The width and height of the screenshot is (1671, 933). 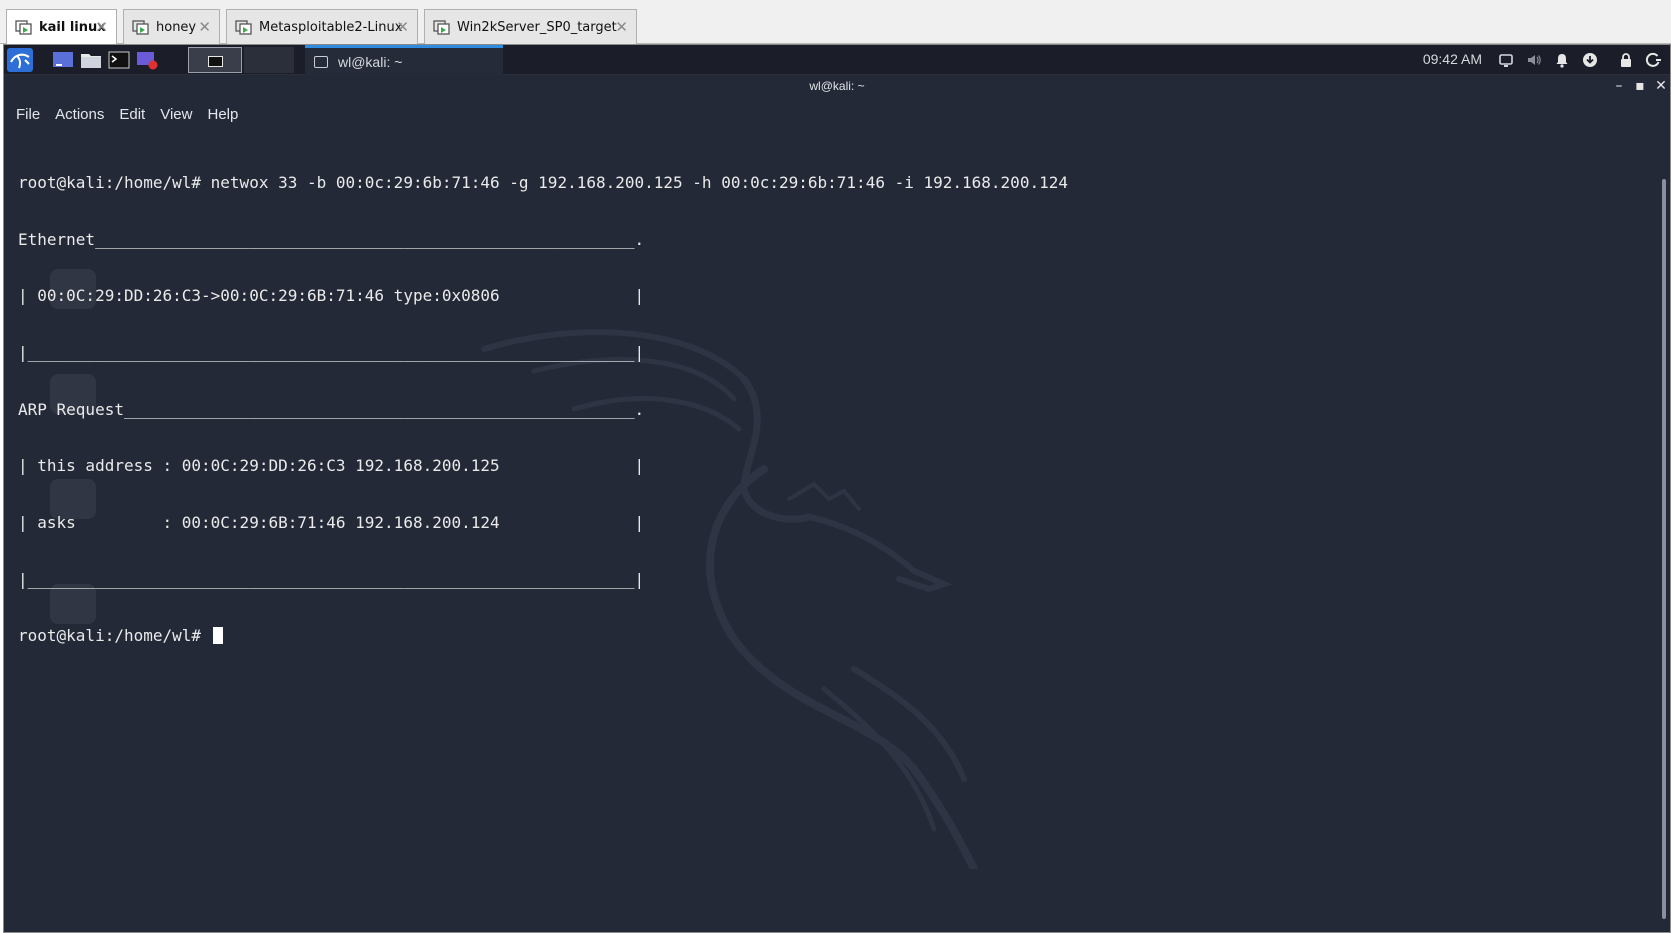 I want to click on update-icon, so click(x=1590, y=60).